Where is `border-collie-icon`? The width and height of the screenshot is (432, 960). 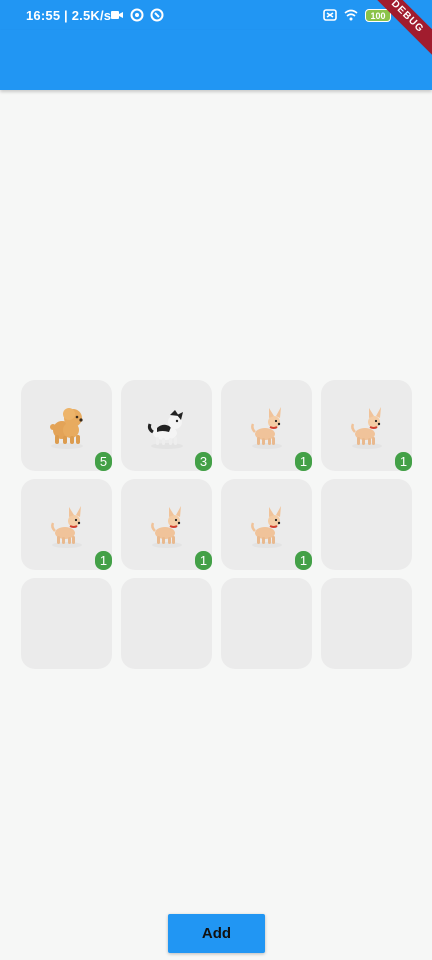
border-collie-icon is located at coordinates (165, 429).